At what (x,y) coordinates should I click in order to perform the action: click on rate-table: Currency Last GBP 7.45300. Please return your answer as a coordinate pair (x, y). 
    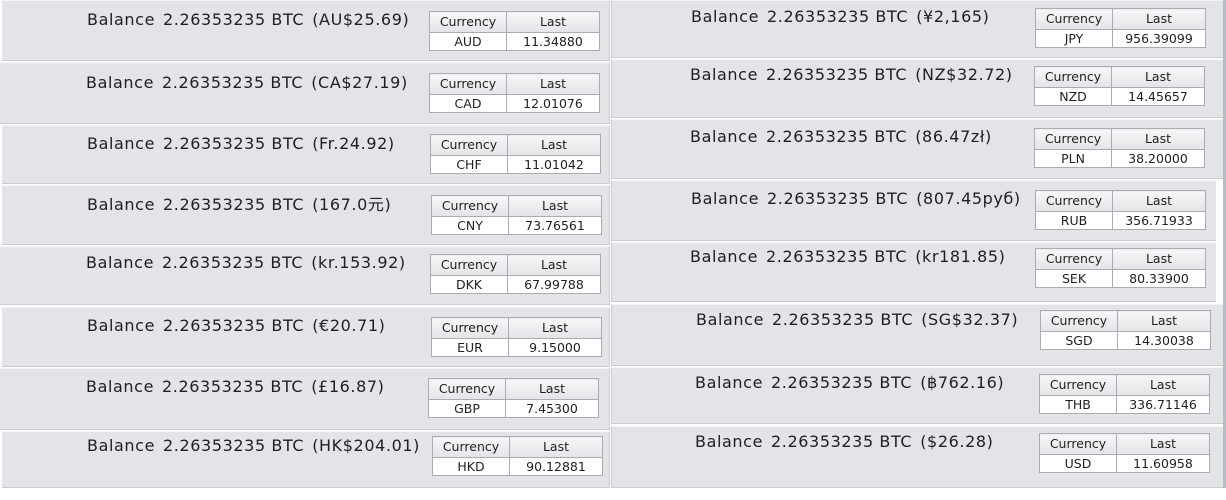
    Looking at the image, I should click on (513, 398).